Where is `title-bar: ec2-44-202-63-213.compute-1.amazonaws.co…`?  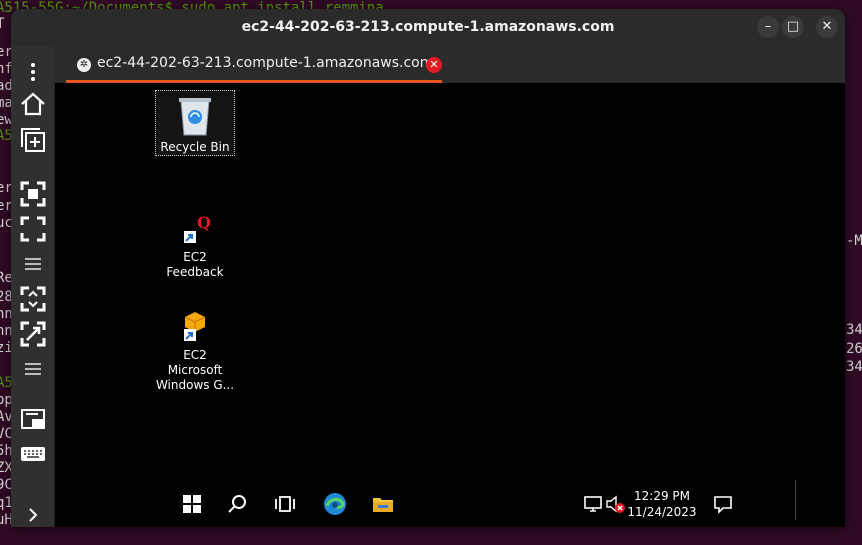
title-bar: ec2-44-202-63-213.compute-1.amazonaws.co… is located at coordinates (428, 27).